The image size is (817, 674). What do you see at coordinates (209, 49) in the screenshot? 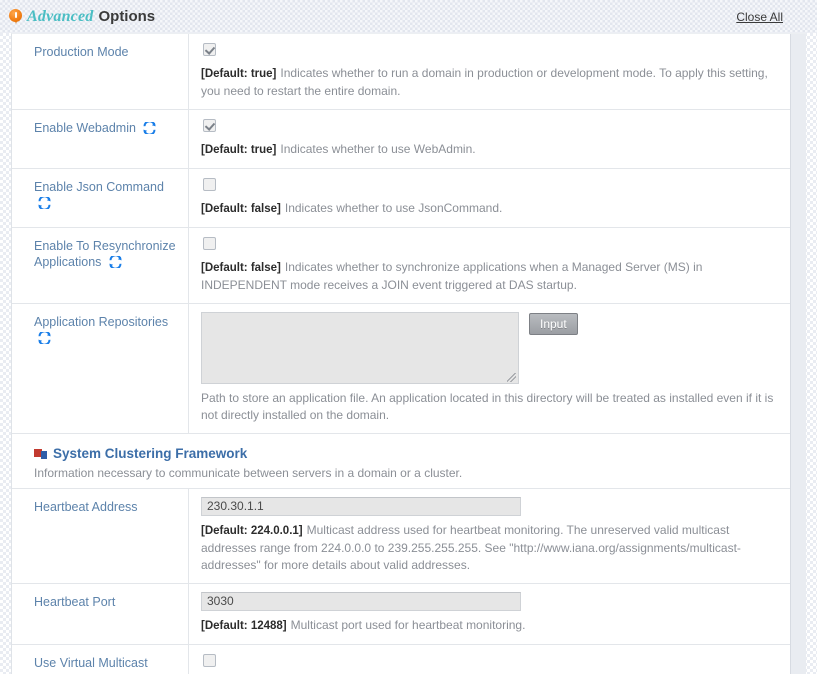
I see `production-mode-checkbox` at bounding box center [209, 49].